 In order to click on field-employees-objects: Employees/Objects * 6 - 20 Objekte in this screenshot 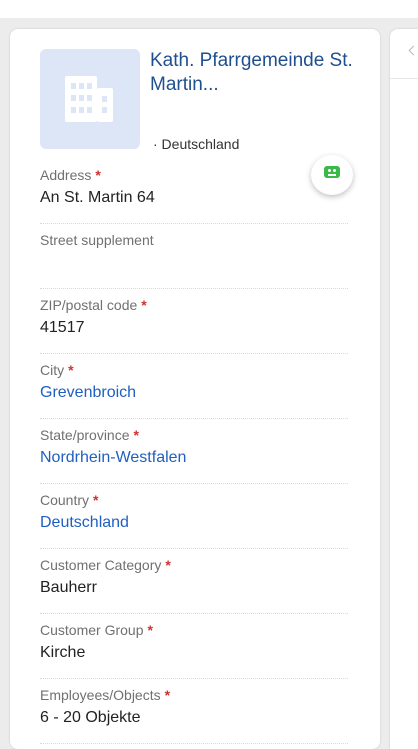, I will do `click(194, 715)`.